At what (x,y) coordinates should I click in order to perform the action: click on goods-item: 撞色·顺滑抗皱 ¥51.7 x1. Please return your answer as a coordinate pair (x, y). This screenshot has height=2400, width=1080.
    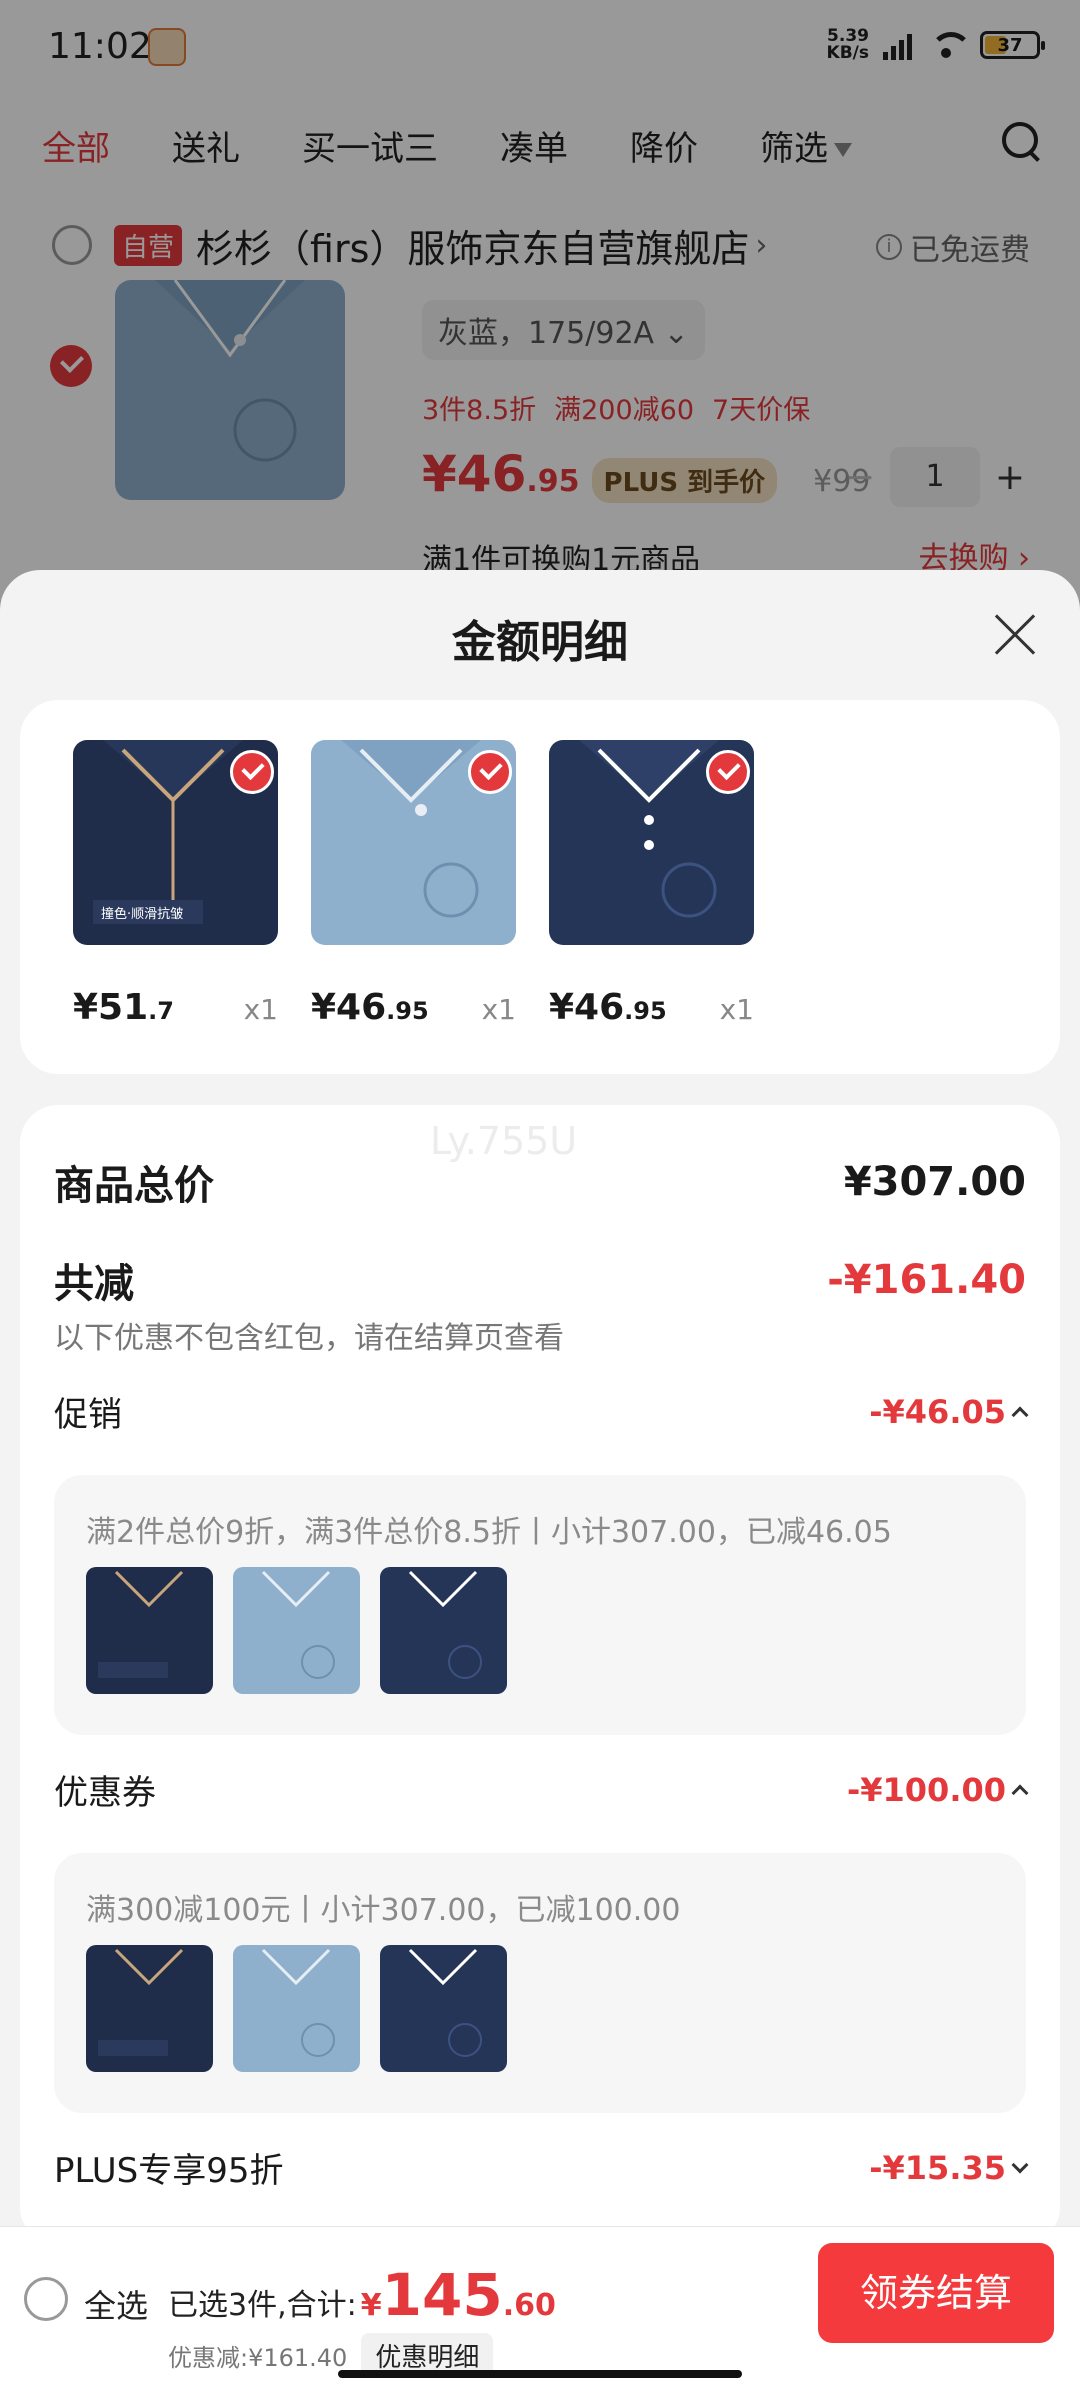
    Looking at the image, I should click on (175, 884).